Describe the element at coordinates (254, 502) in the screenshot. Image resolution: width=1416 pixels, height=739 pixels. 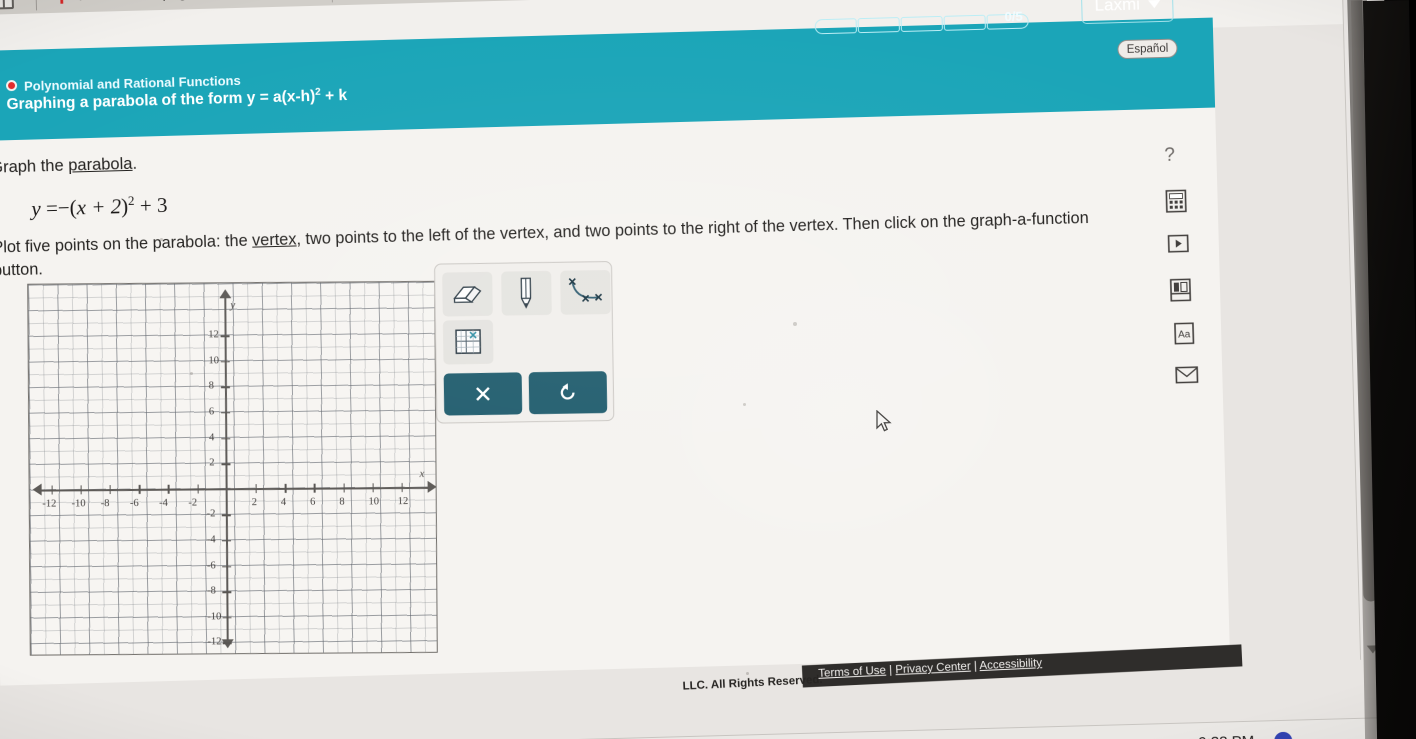
I see `x-tick-label: 2` at that location.